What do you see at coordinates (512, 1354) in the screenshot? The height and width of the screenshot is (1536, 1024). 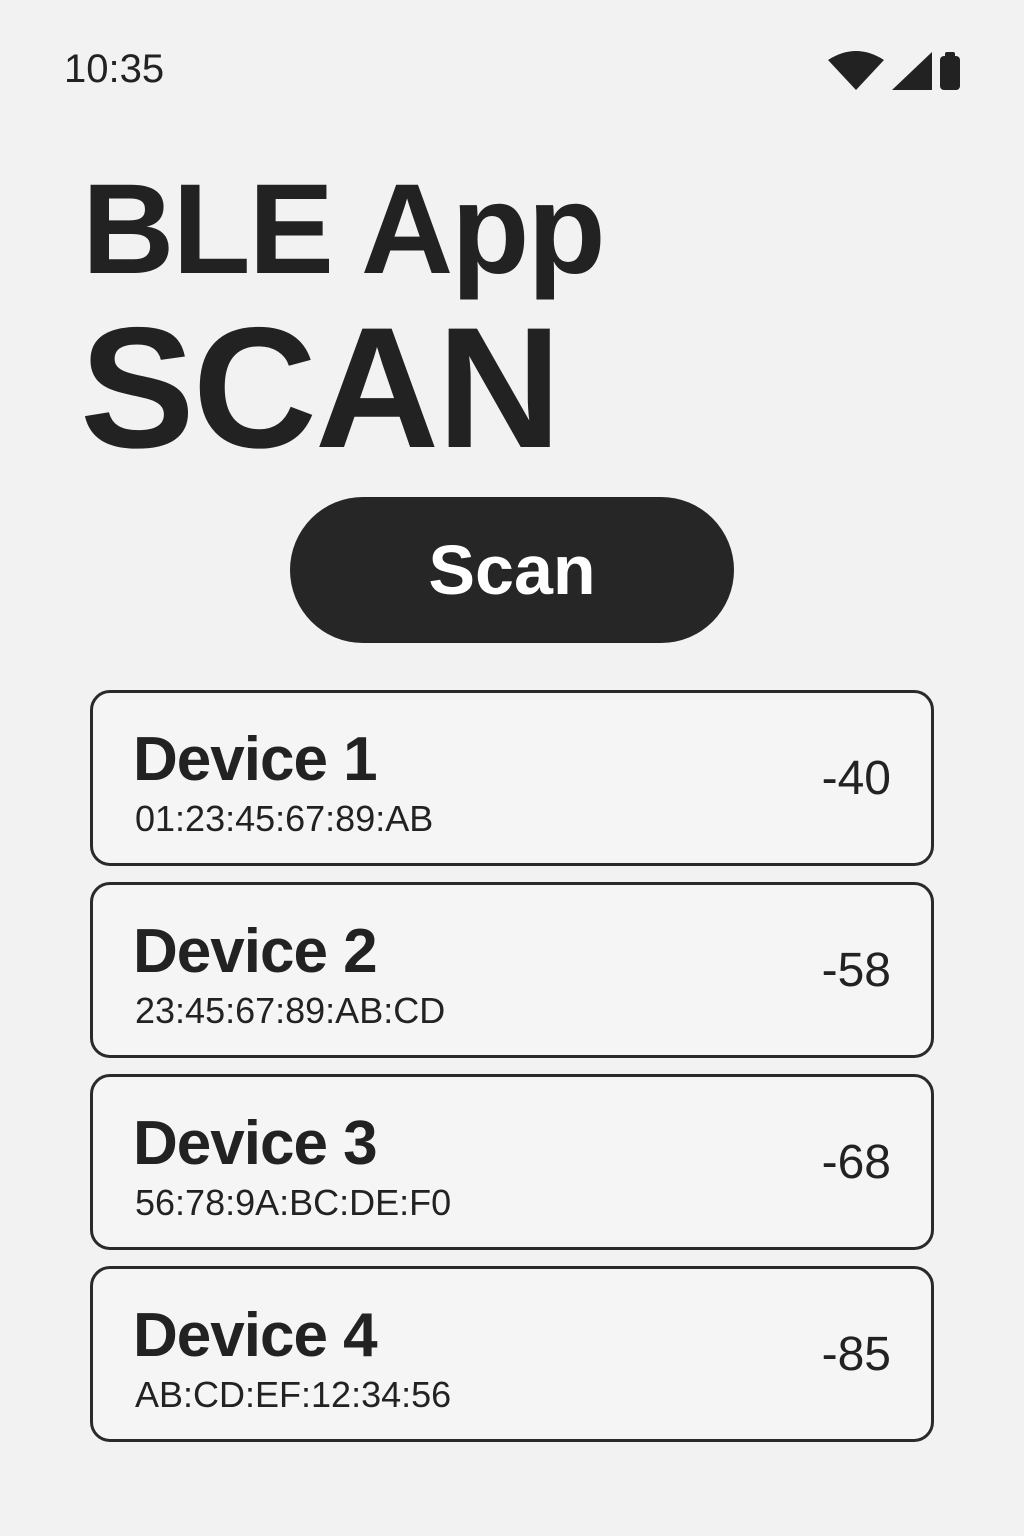 I see `device-list-item: Device 4 AB:CD:EF:12:34:56 -85` at bounding box center [512, 1354].